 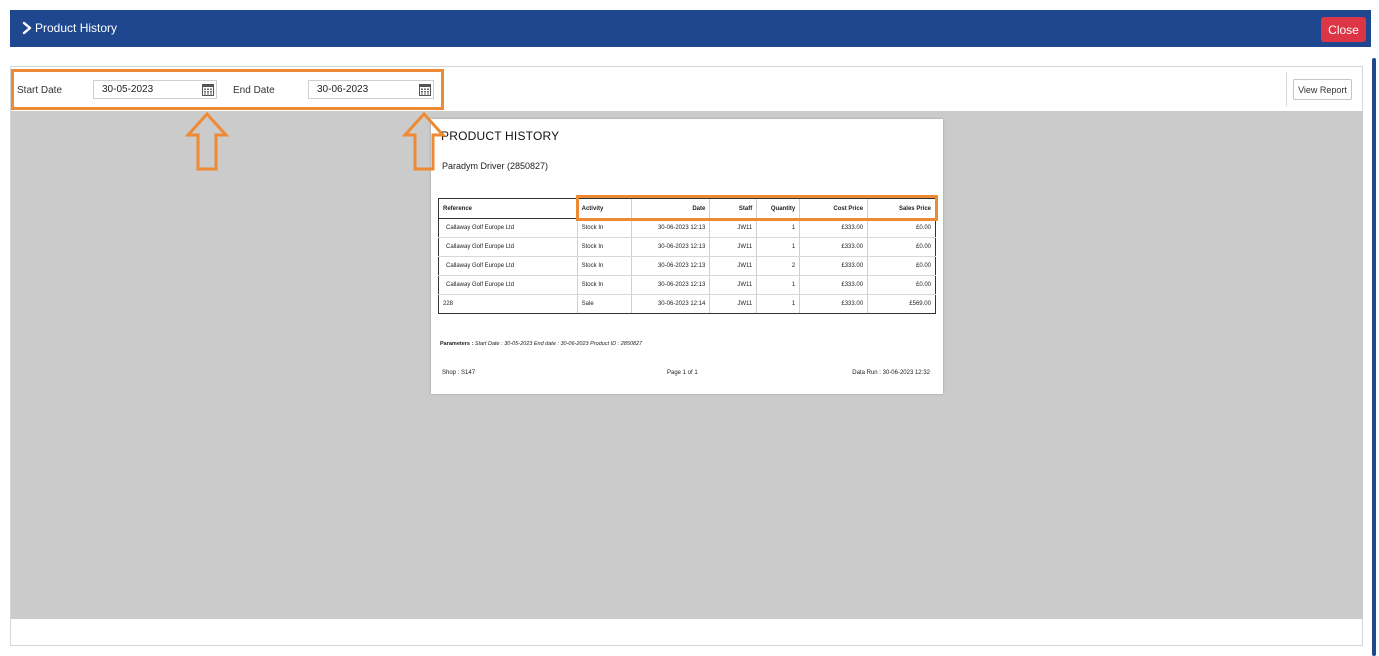 I want to click on view-report-button: View Report, so click(x=1322, y=89).